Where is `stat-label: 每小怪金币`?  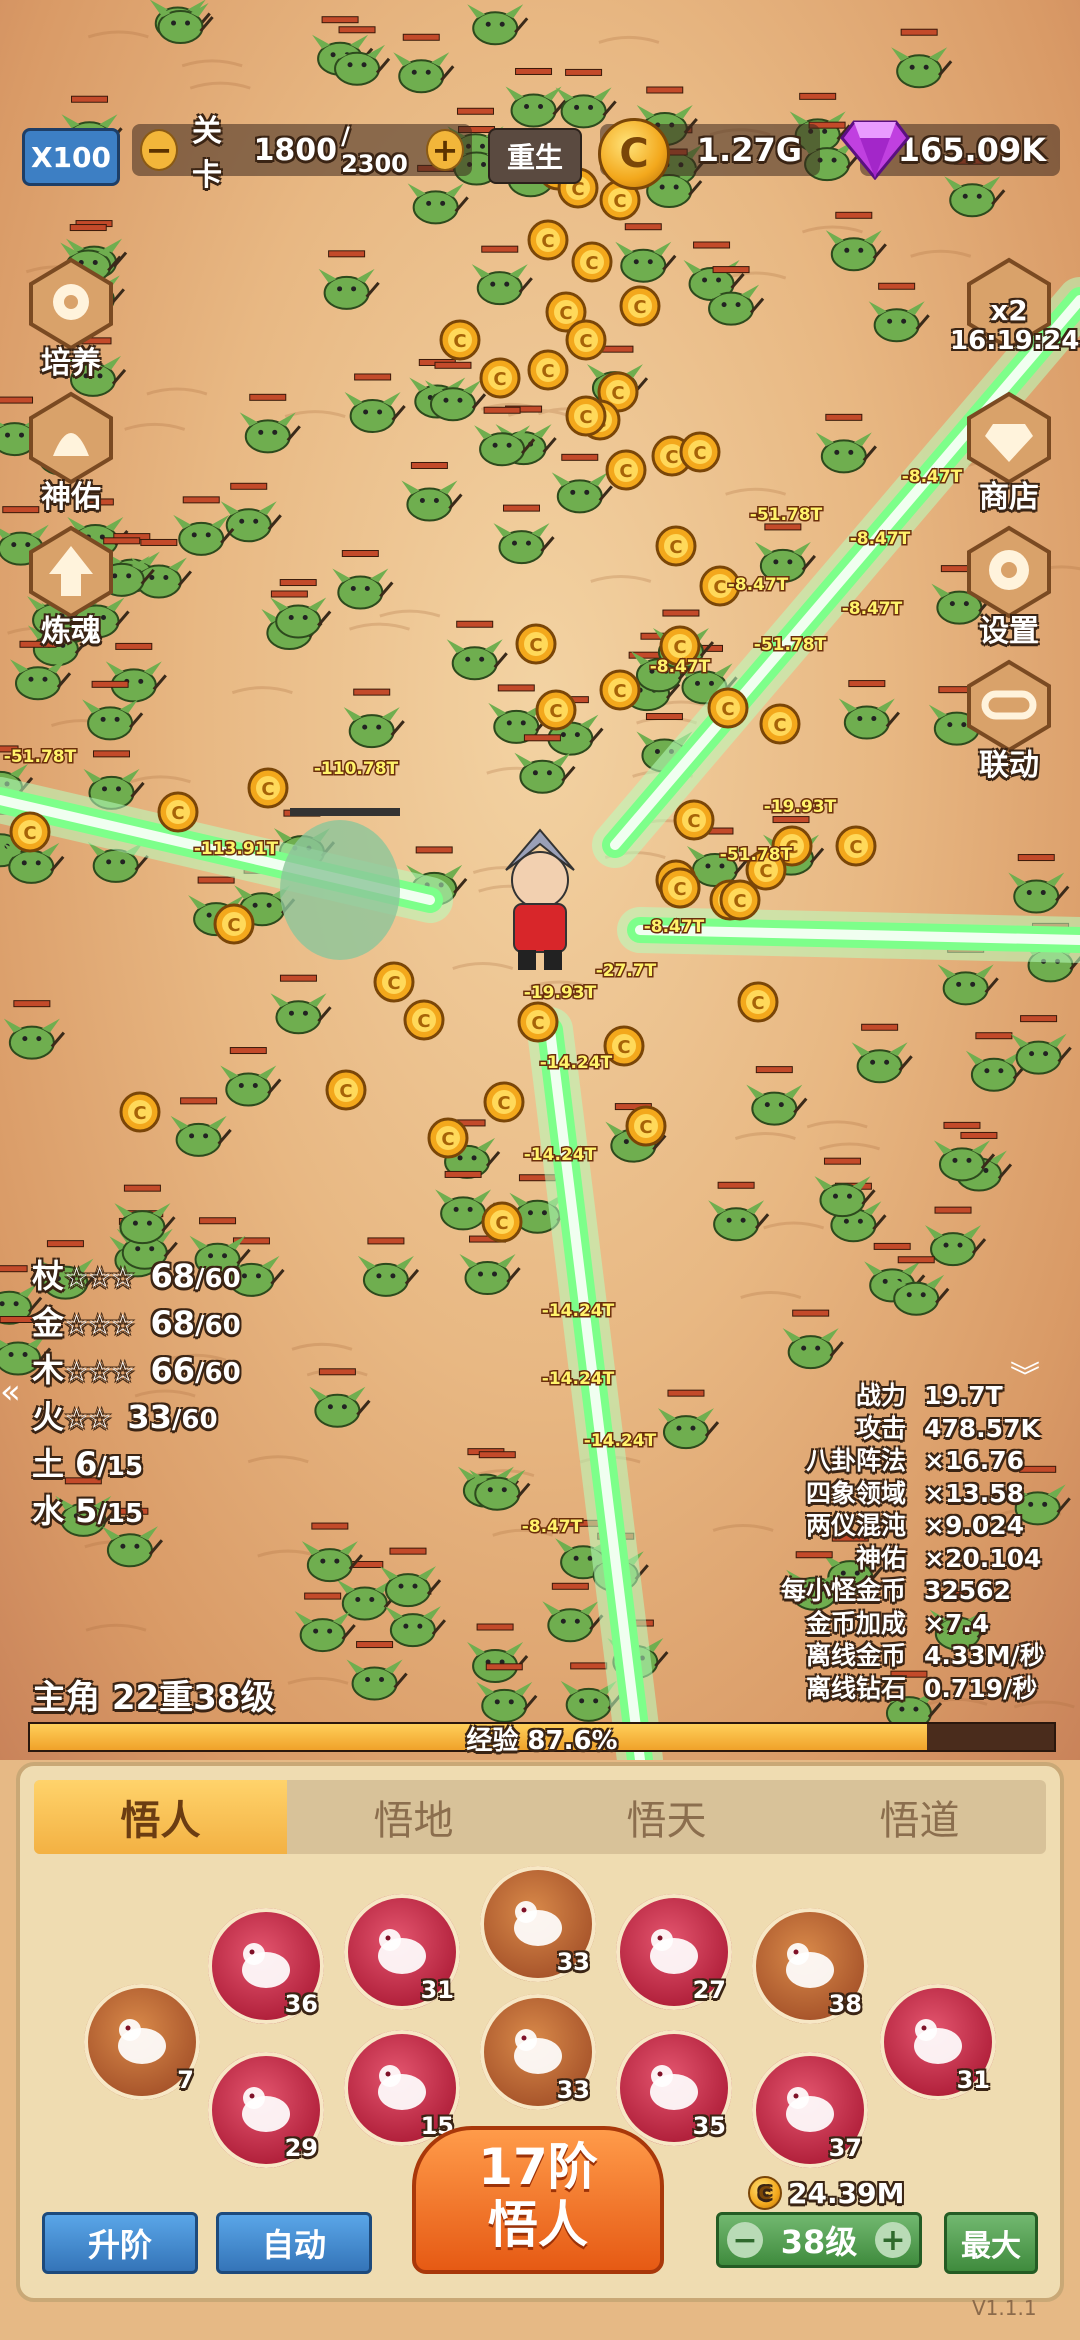
stat-label: 每小怪金币 is located at coordinates (843, 1590).